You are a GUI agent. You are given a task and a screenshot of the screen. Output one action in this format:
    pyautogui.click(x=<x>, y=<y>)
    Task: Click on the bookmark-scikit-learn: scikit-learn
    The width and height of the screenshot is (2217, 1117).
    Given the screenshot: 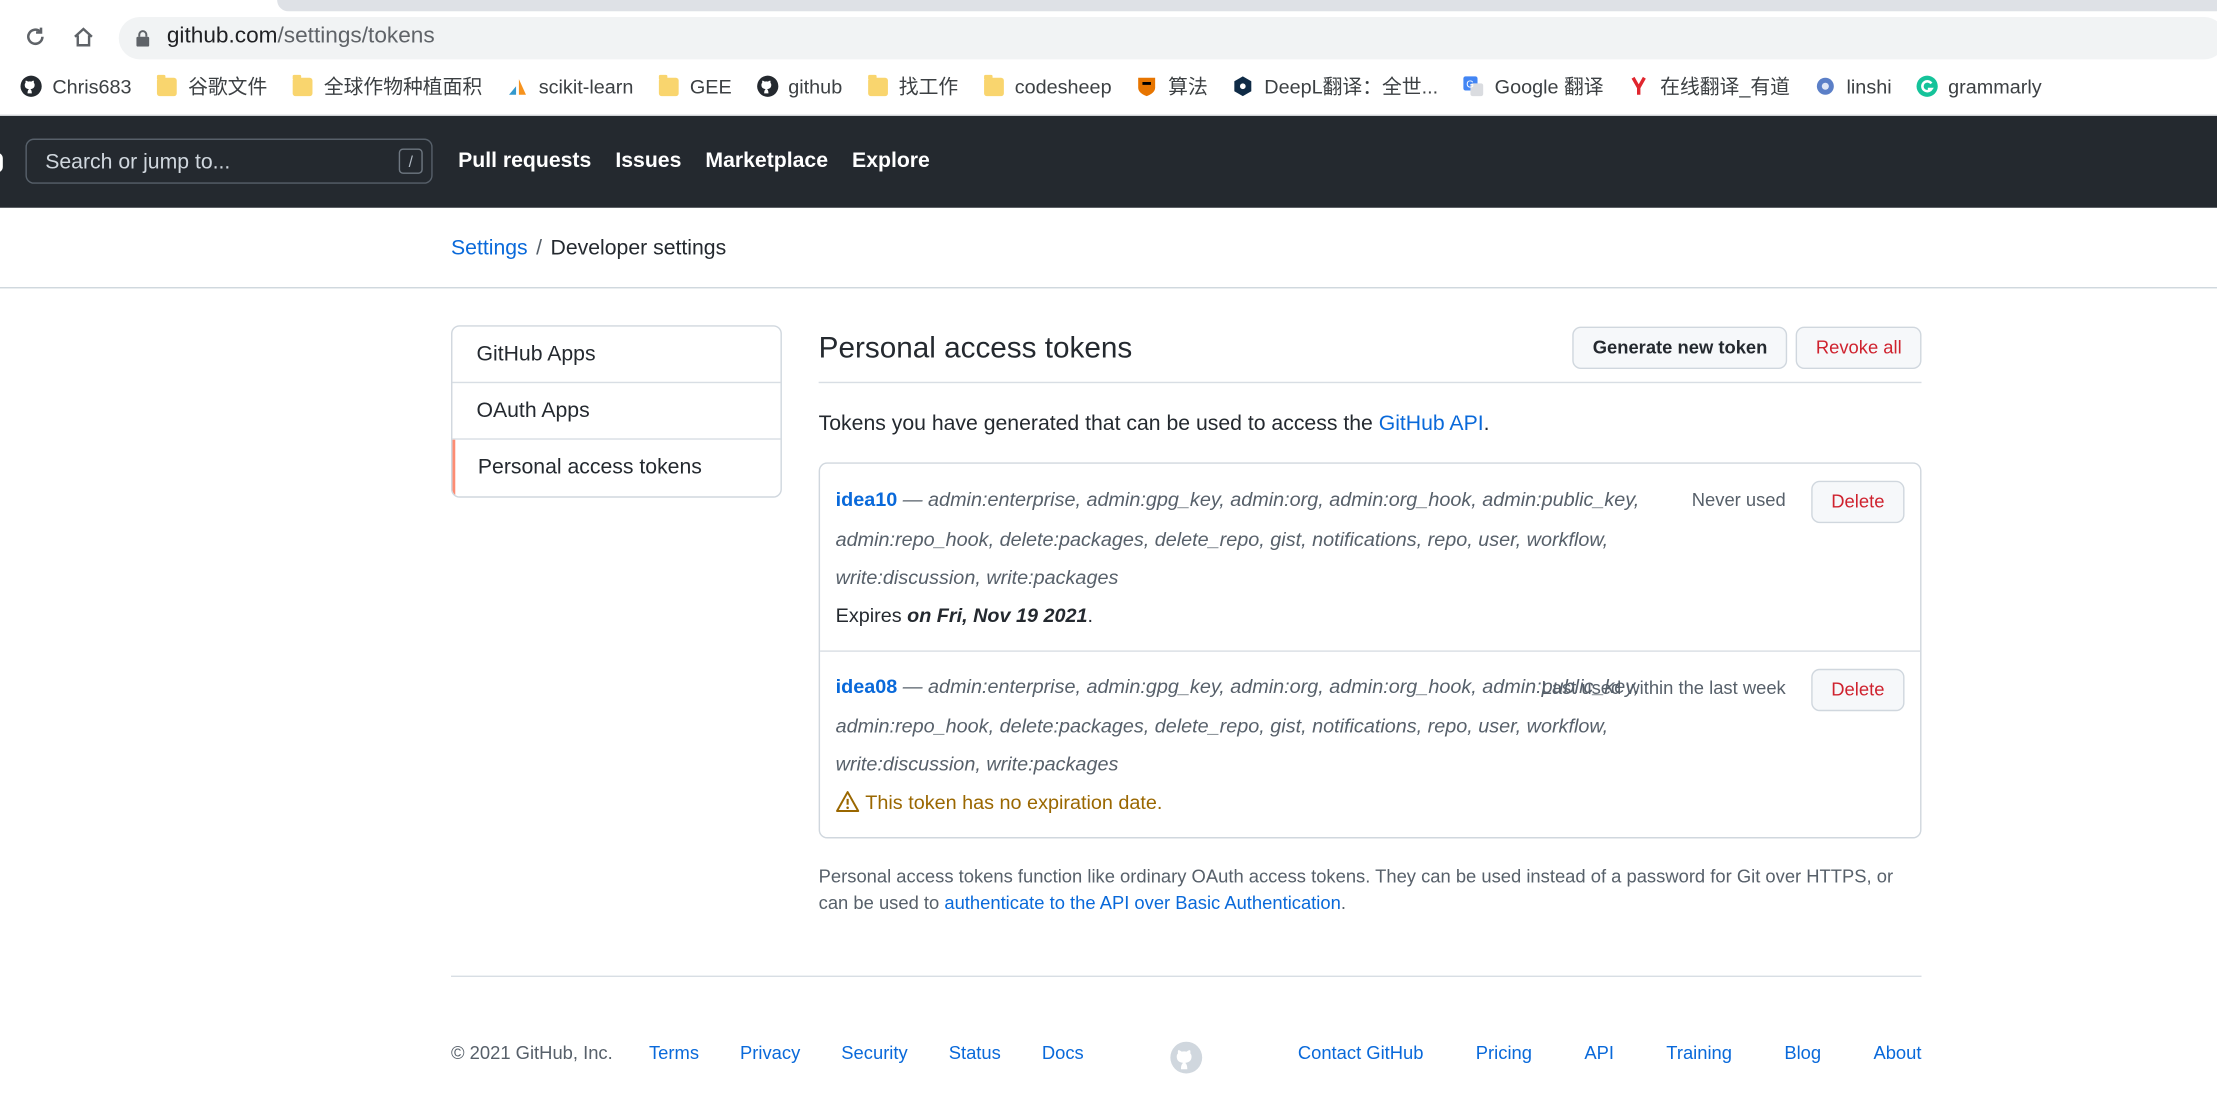 What is the action you would take?
    pyautogui.click(x=569, y=86)
    